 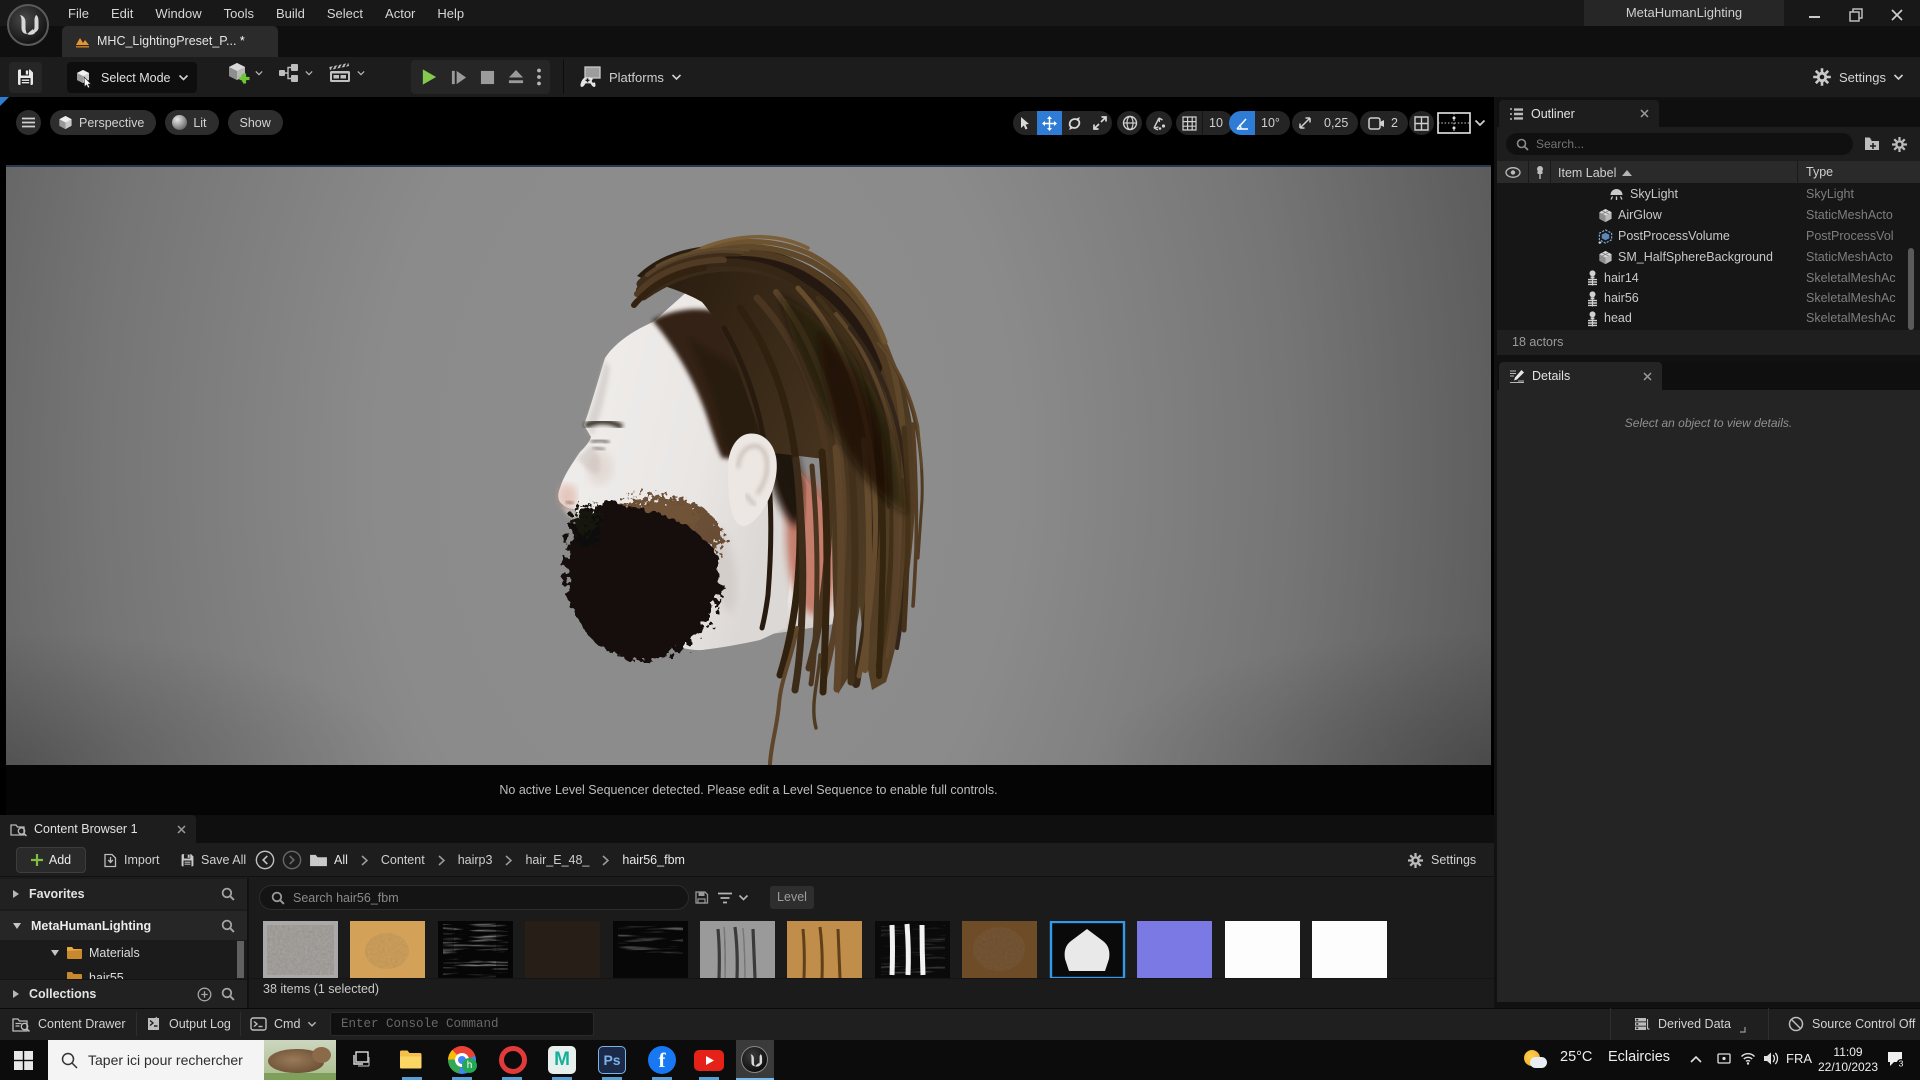 I want to click on svg-text: 3, so click(x=1901, y=1064).